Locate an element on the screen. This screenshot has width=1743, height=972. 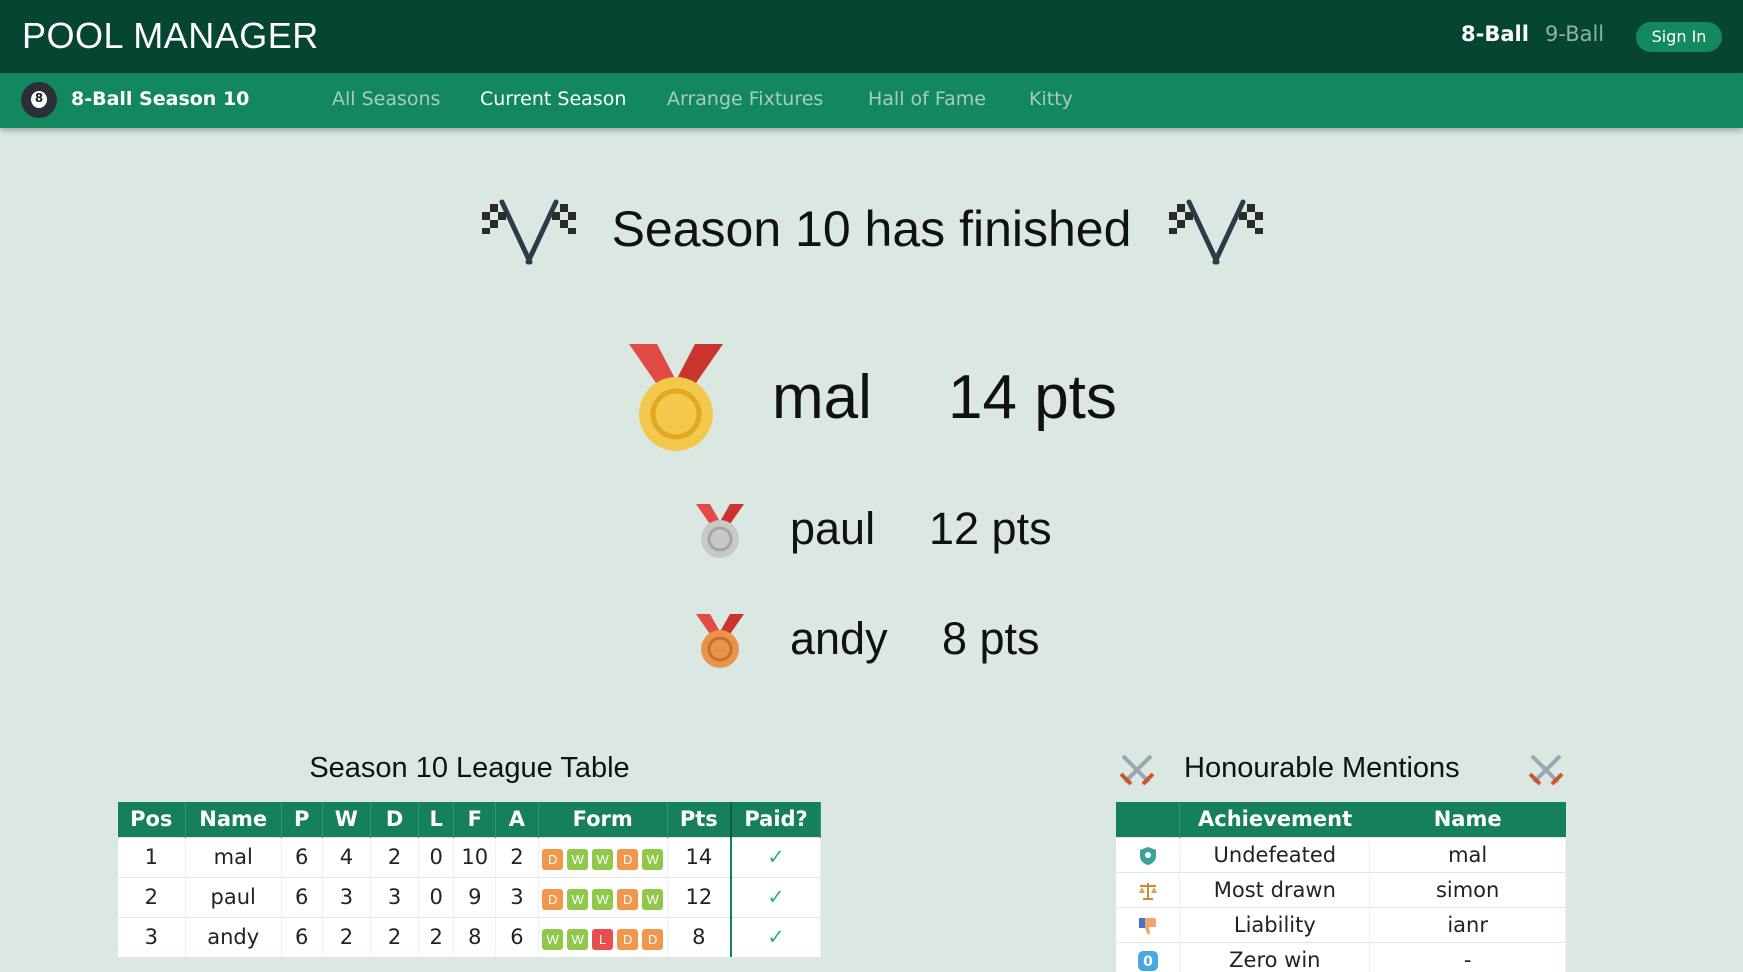
second-place-name: paul is located at coordinates (833, 528).